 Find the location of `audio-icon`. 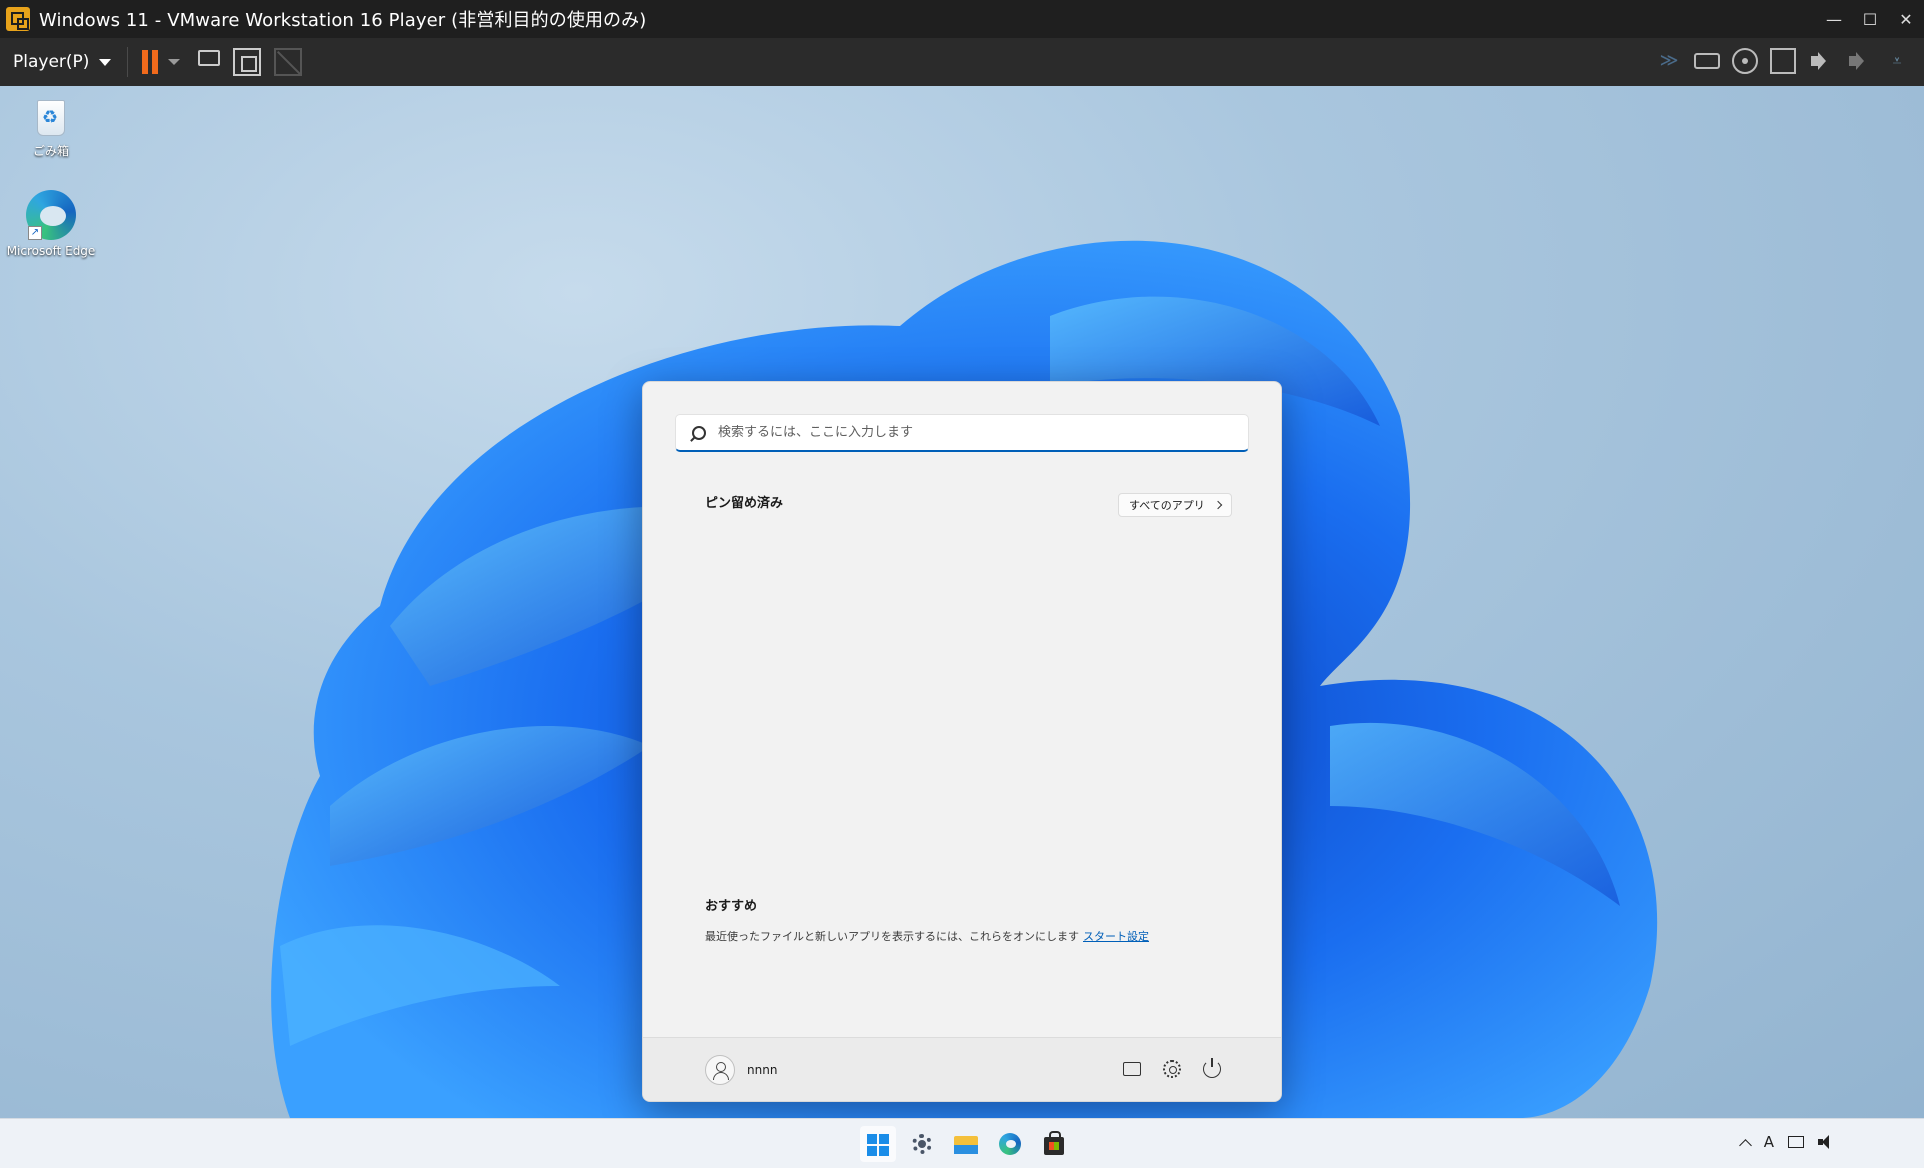

audio-icon is located at coordinates (1859, 61).